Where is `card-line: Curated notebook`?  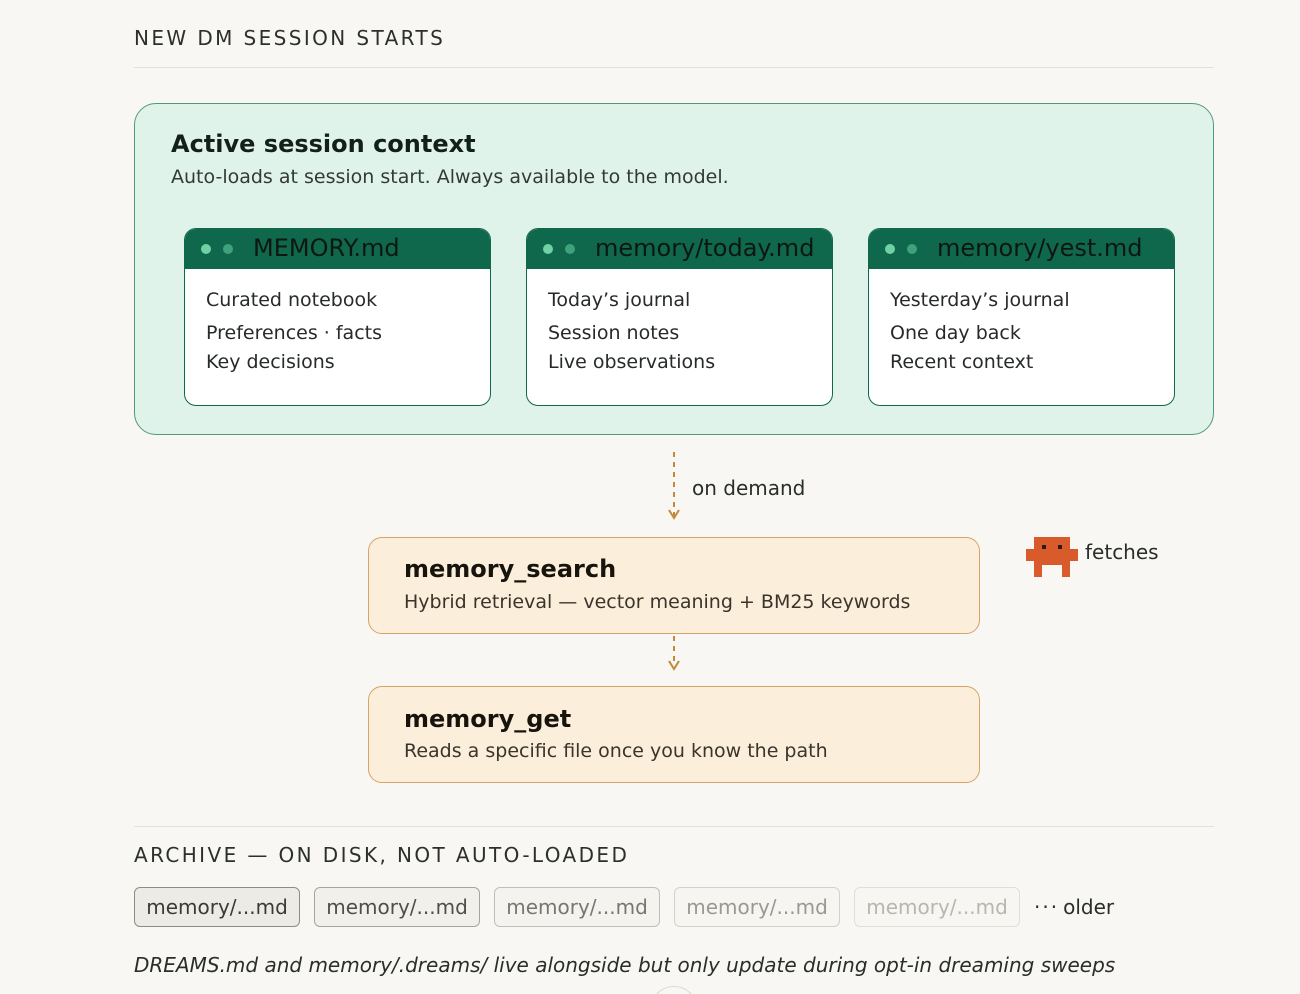 card-line: Curated notebook is located at coordinates (292, 300).